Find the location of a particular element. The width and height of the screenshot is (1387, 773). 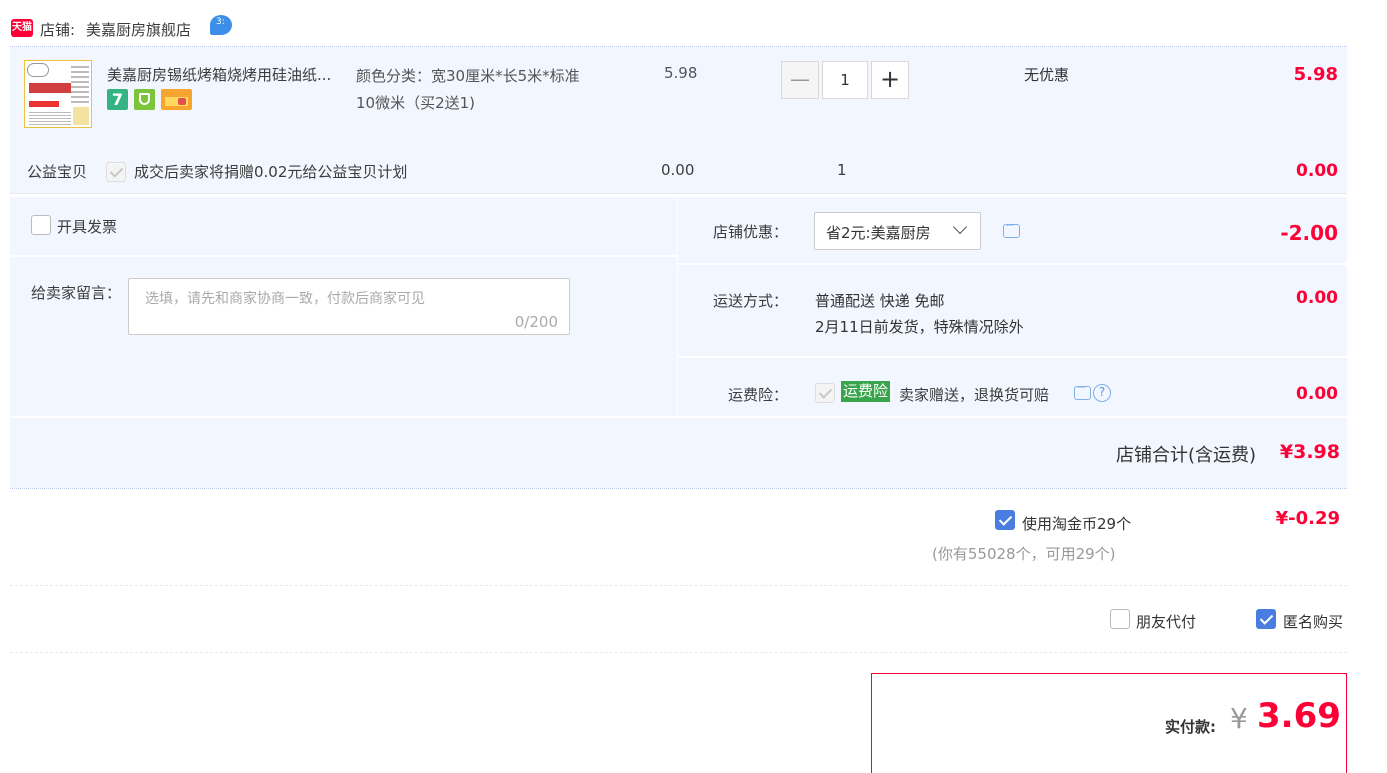

shop-name-link: 美嘉厨房旗舰店 is located at coordinates (138, 29).